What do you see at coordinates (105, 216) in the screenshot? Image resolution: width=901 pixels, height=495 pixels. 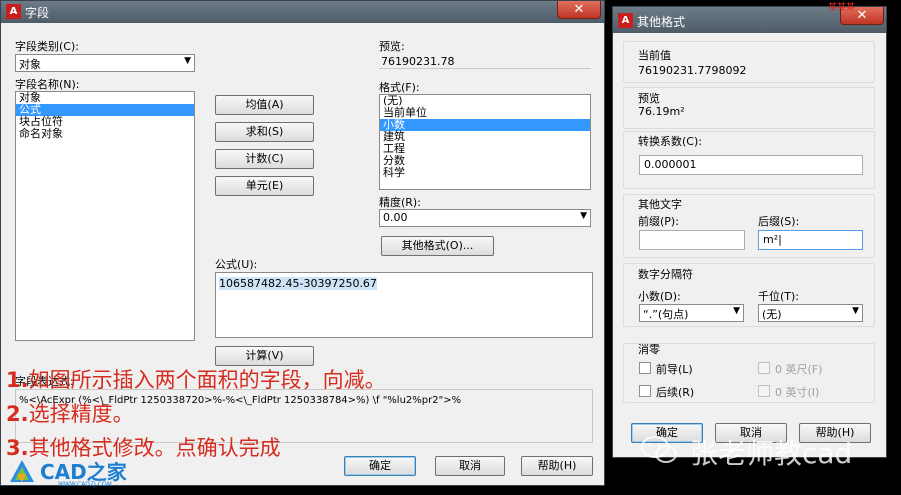 I see `field-name-list: 对象 公式 块占位符 命名对象` at bounding box center [105, 216].